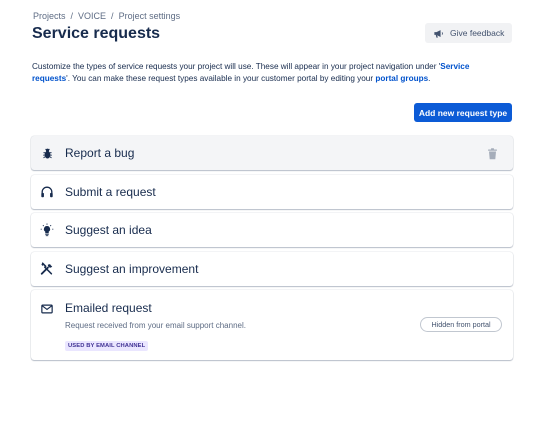 The width and height of the screenshot is (559, 429). I want to click on trash-icon, so click(492, 153).